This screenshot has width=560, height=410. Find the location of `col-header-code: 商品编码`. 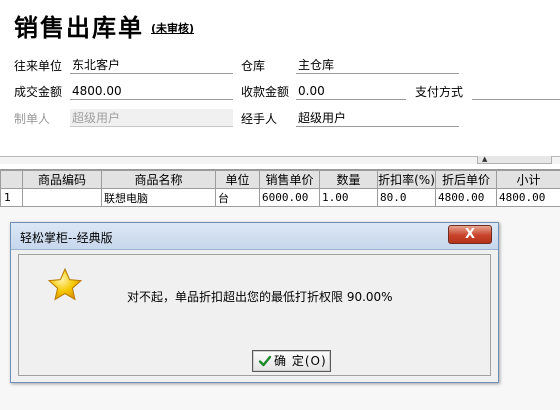

col-header-code: 商品编码 is located at coordinates (62, 179).